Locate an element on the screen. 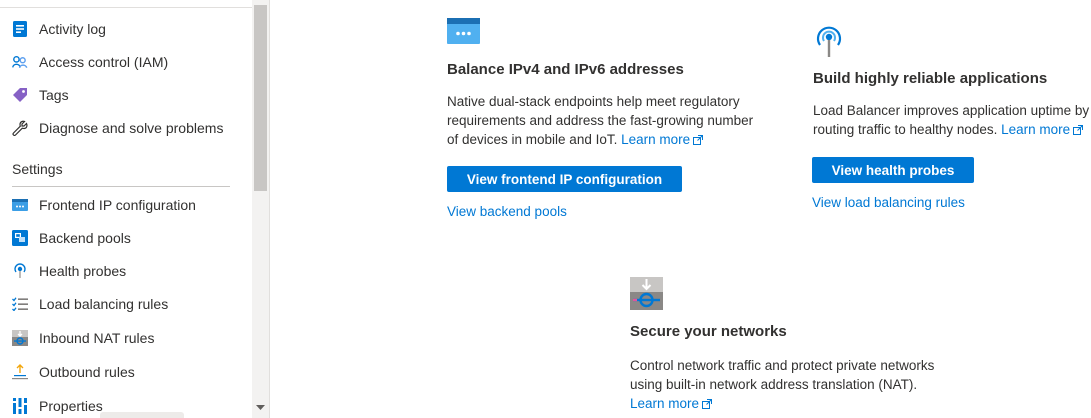  nav-item-label: Properties is located at coordinates (71, 405).